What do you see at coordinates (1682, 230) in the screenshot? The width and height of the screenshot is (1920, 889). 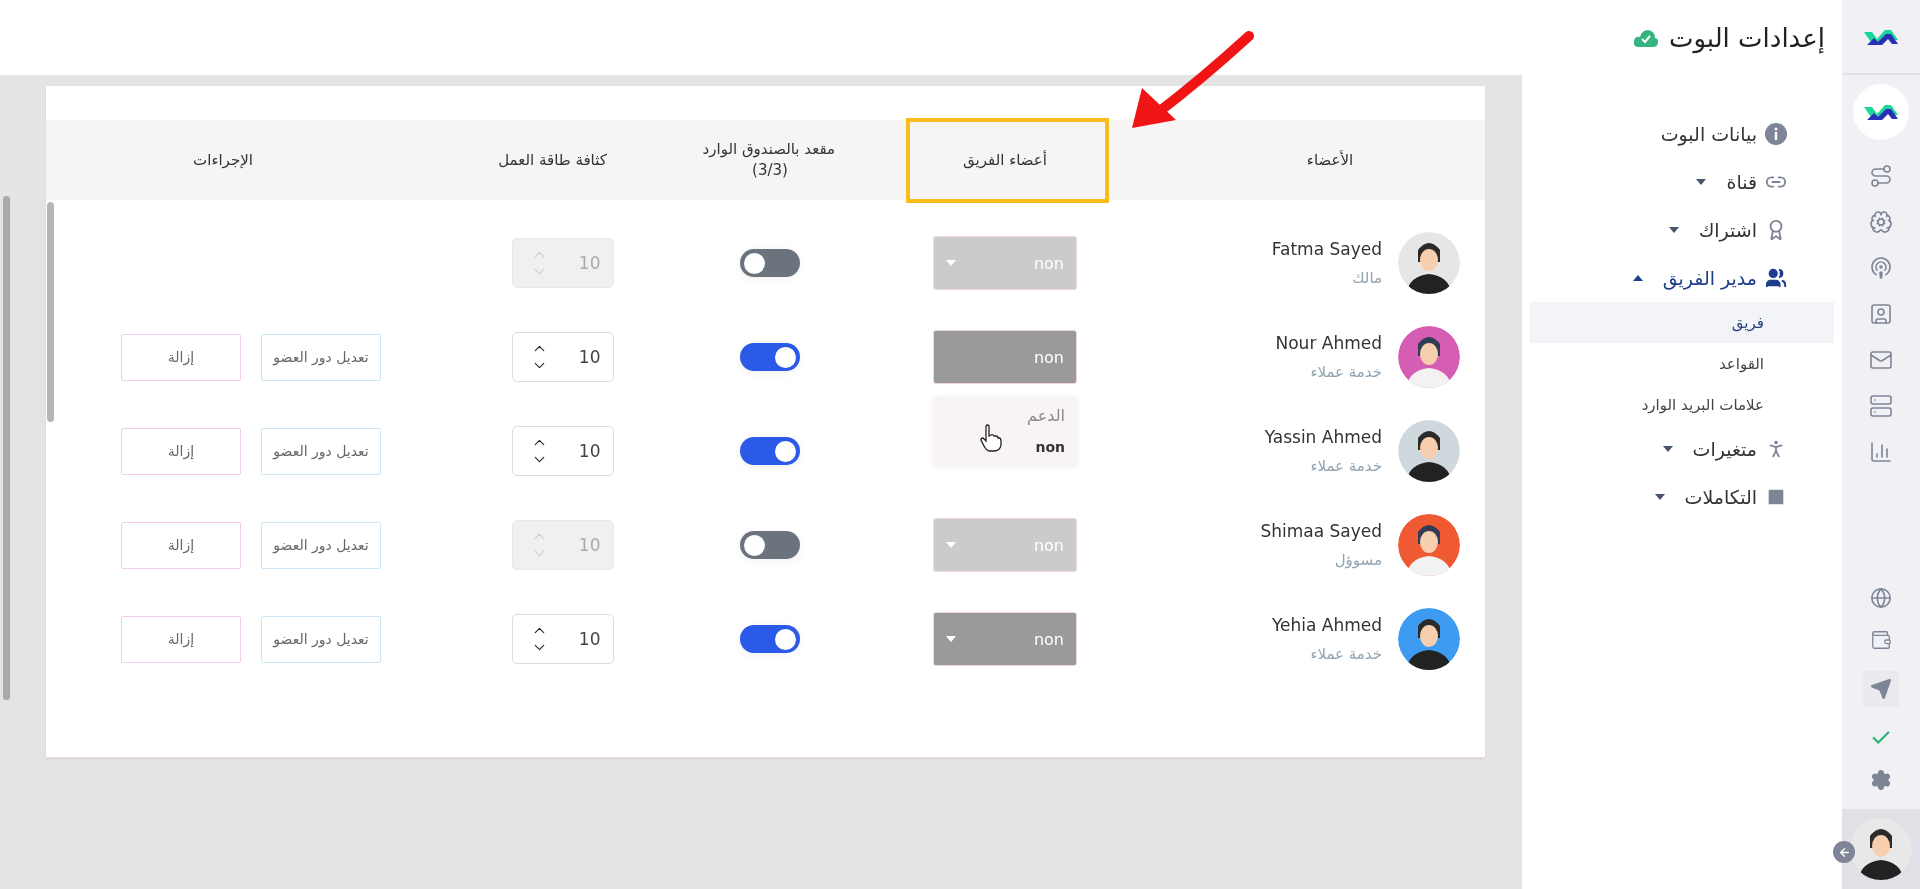 I see `sidebar-item: اشتراك` at bounding box center [1682, 230].